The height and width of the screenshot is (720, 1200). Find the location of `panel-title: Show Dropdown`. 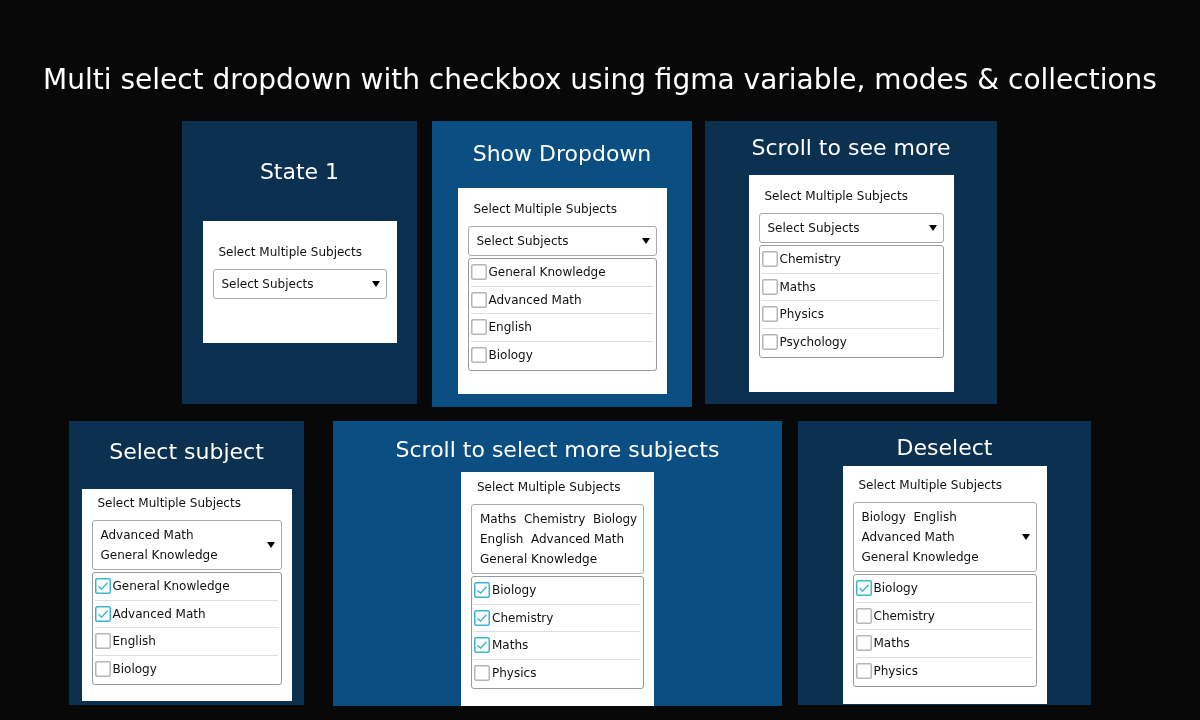

panel-title: Show Dropdown is located at coordinates (562, 154).